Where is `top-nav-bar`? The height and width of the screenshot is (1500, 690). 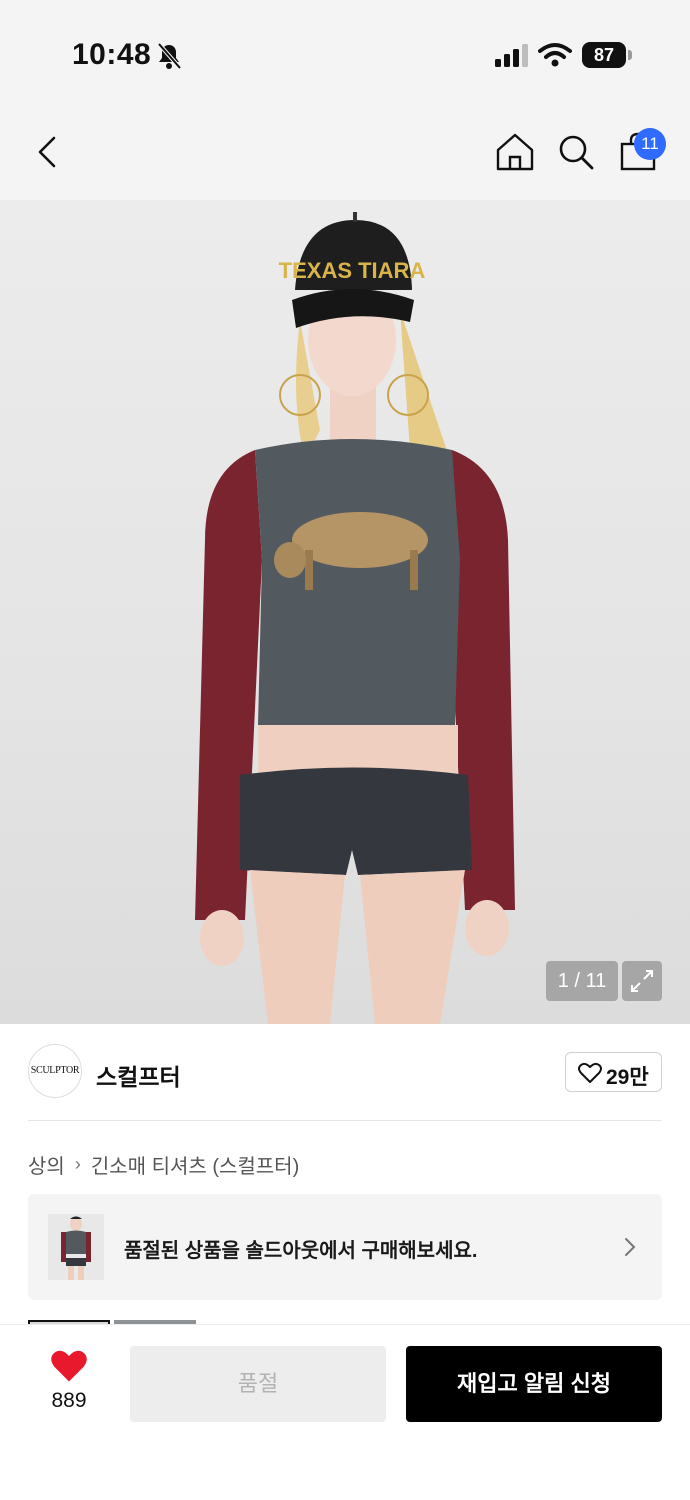 top-nav-bar is located at coordinates (345, 155).